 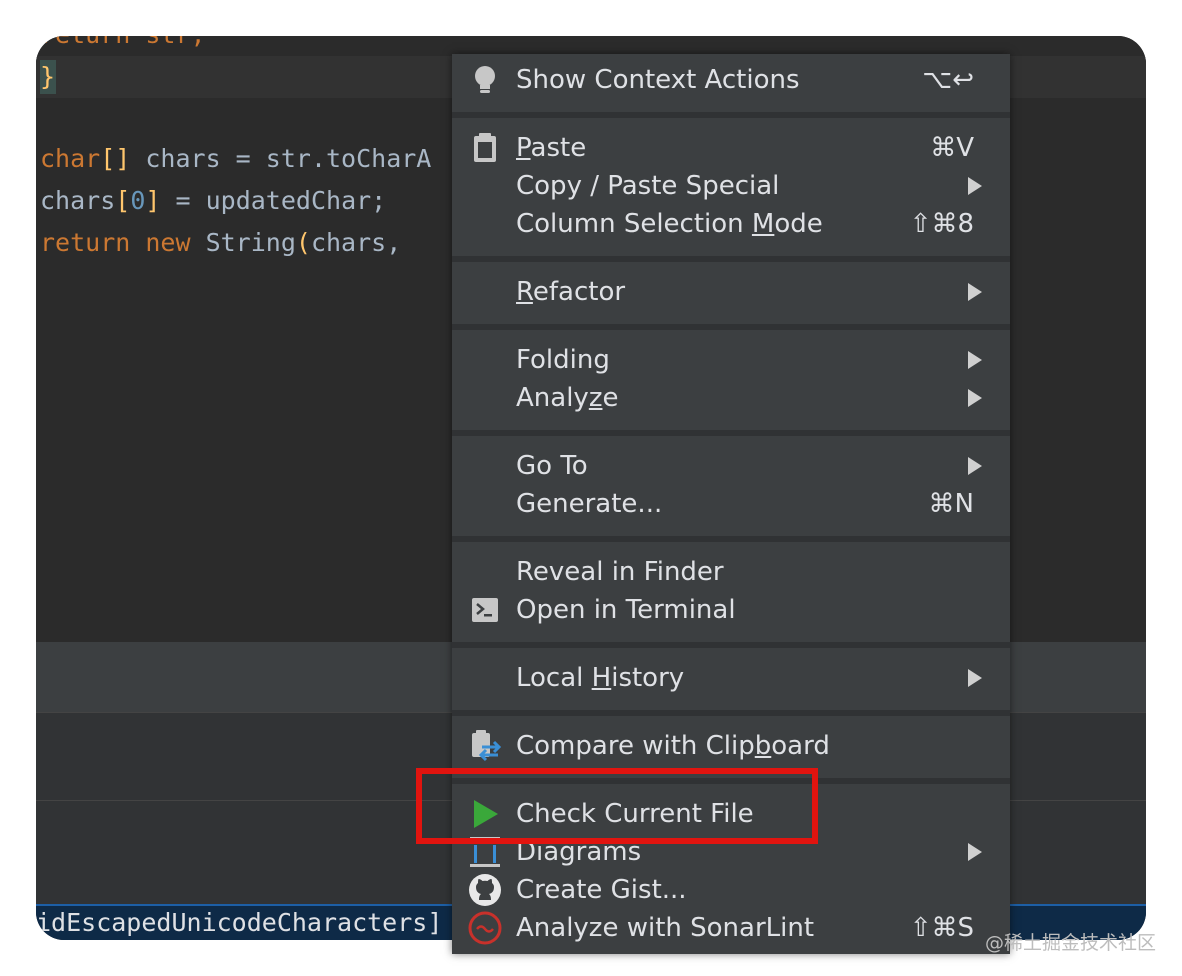 I want to click on lightbulb-icon, so click(x=485, y=79).